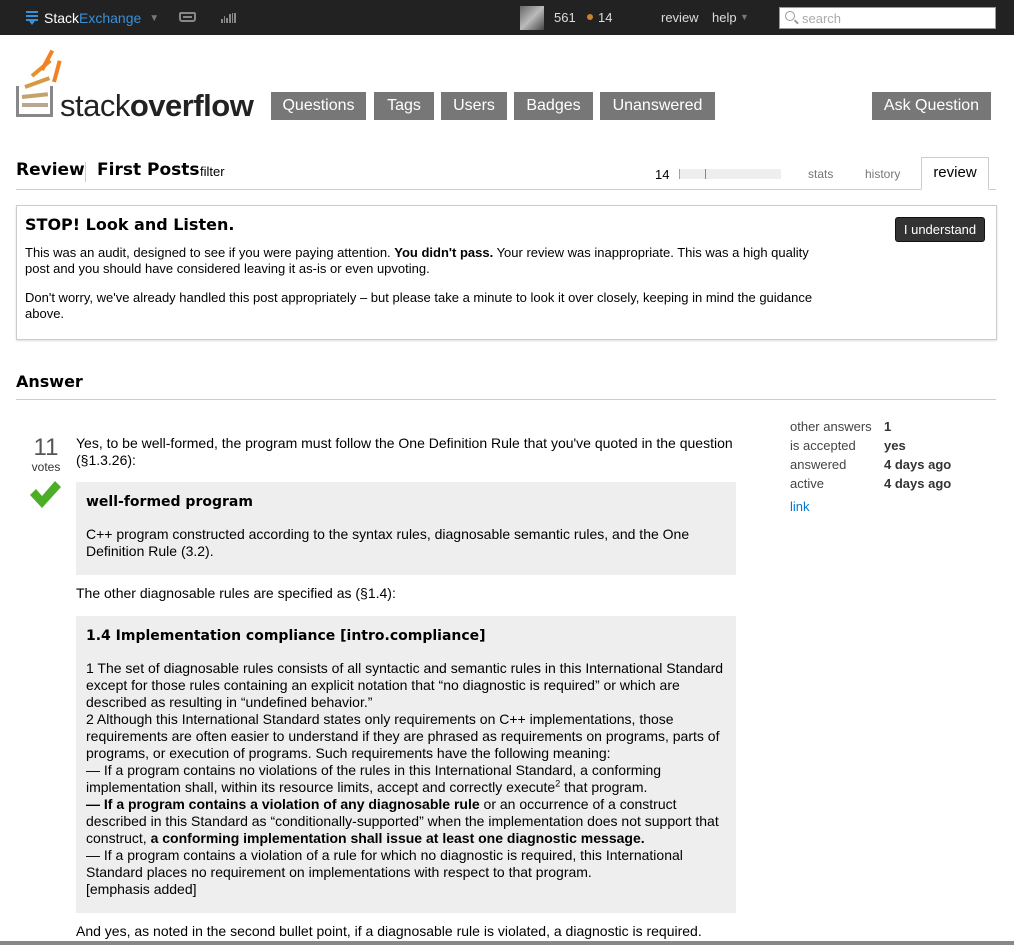 This screenshot has width=1014, height=945. What do you see at coordinates (800, 506) in the screenshot?
I see `permalink: link` at bounding box center [800, 506].